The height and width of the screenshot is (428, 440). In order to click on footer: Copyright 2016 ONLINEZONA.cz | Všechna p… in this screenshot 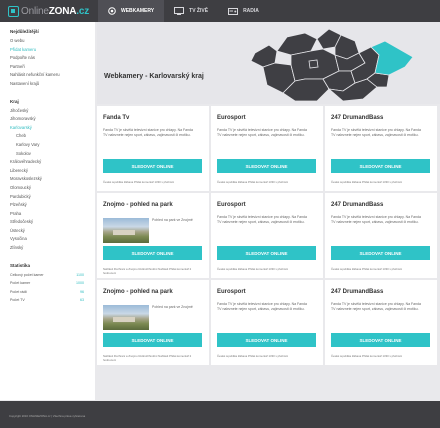, I will do `click(220, 414)`.